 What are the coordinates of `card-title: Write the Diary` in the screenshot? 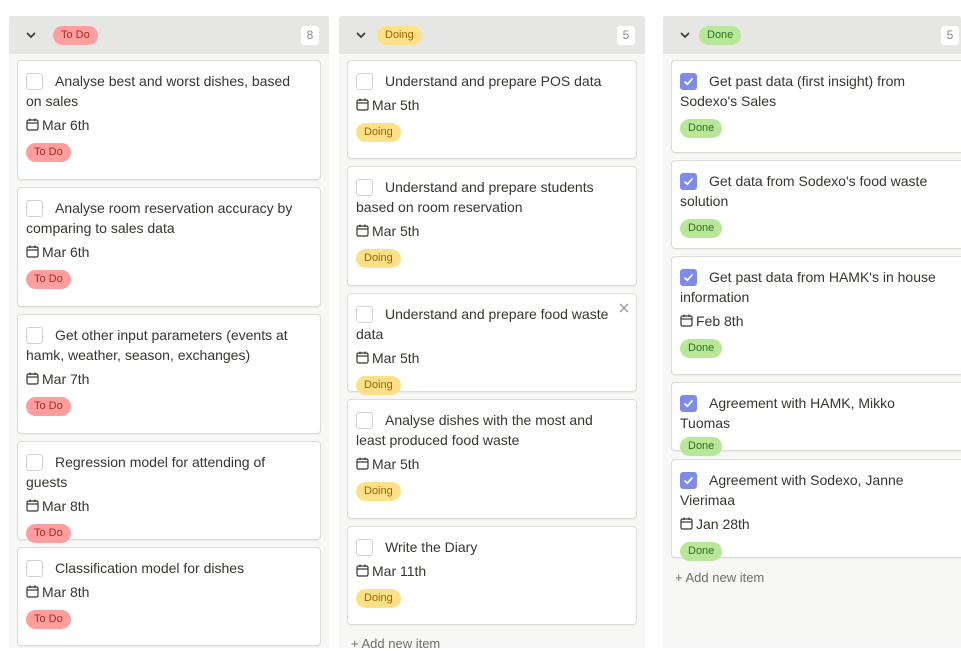 It's located at (431, 547).